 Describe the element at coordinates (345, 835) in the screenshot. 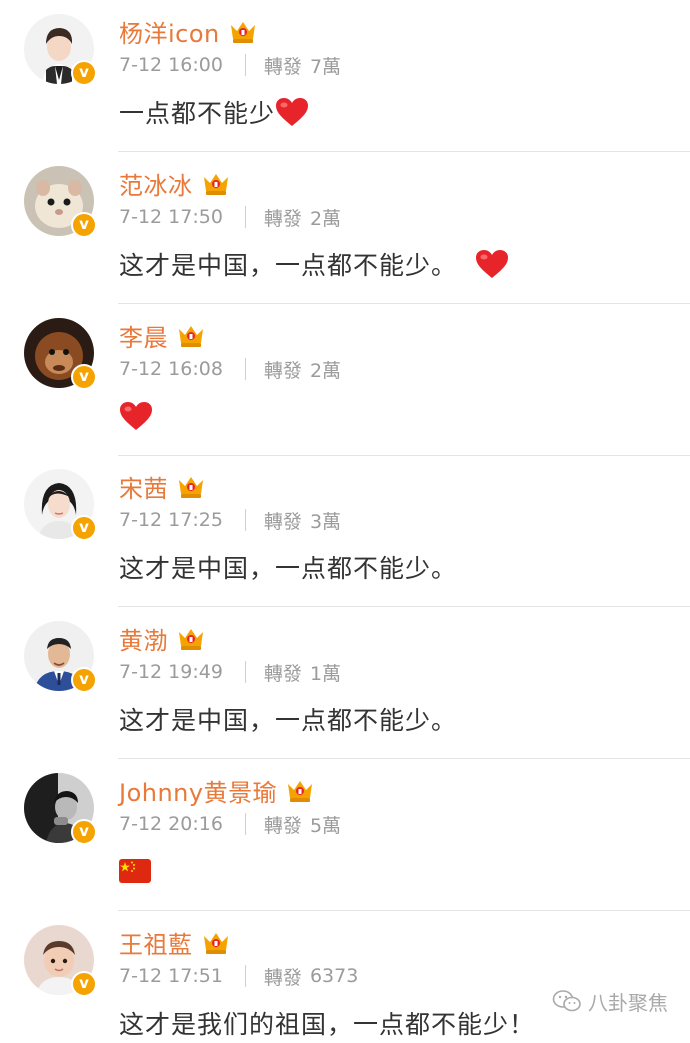

I see `post-item: v Johnny黄景瑜 7-12 20:16 轉發 5萬` at that location.